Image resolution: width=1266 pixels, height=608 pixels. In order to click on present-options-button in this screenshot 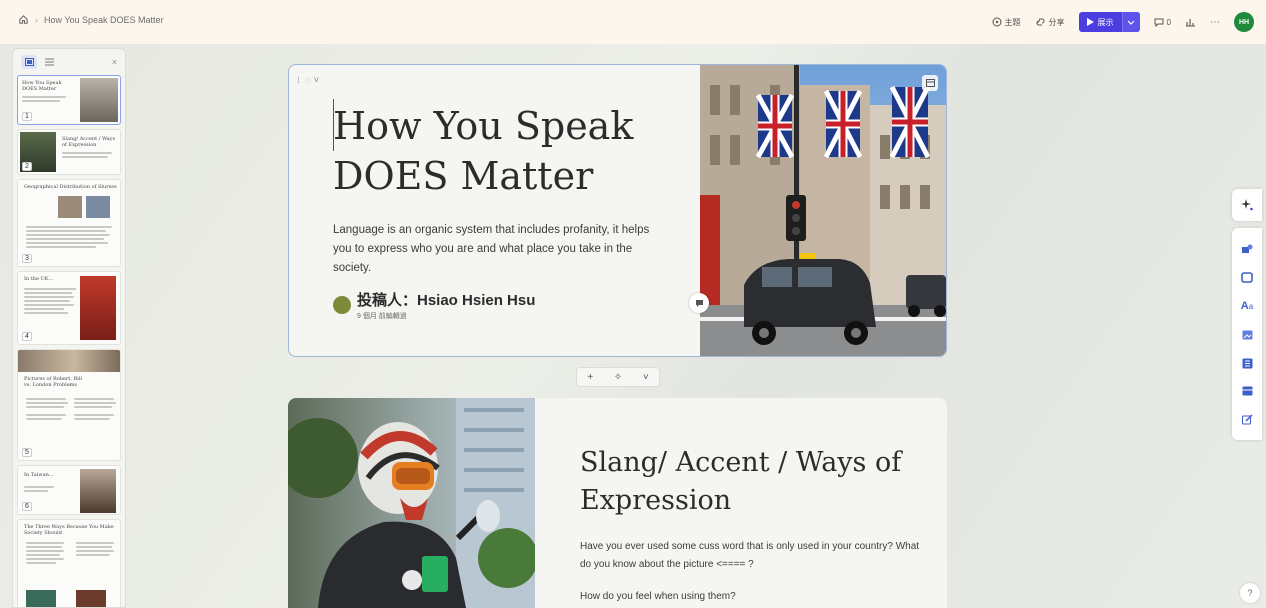, I will do `click(1130, 22)`.